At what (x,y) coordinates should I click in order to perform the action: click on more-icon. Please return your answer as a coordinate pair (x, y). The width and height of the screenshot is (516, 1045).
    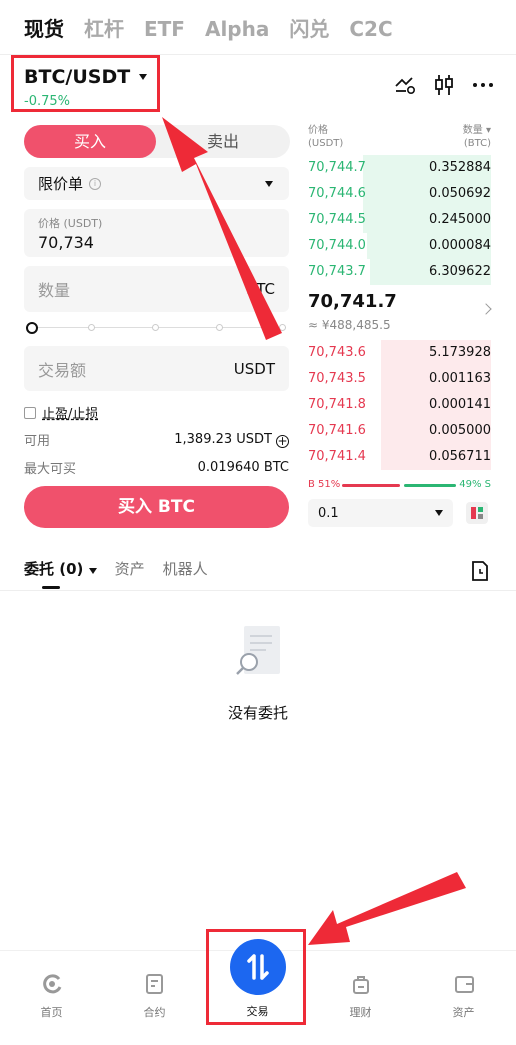
    Looking at the image, I should click on (483, 85).